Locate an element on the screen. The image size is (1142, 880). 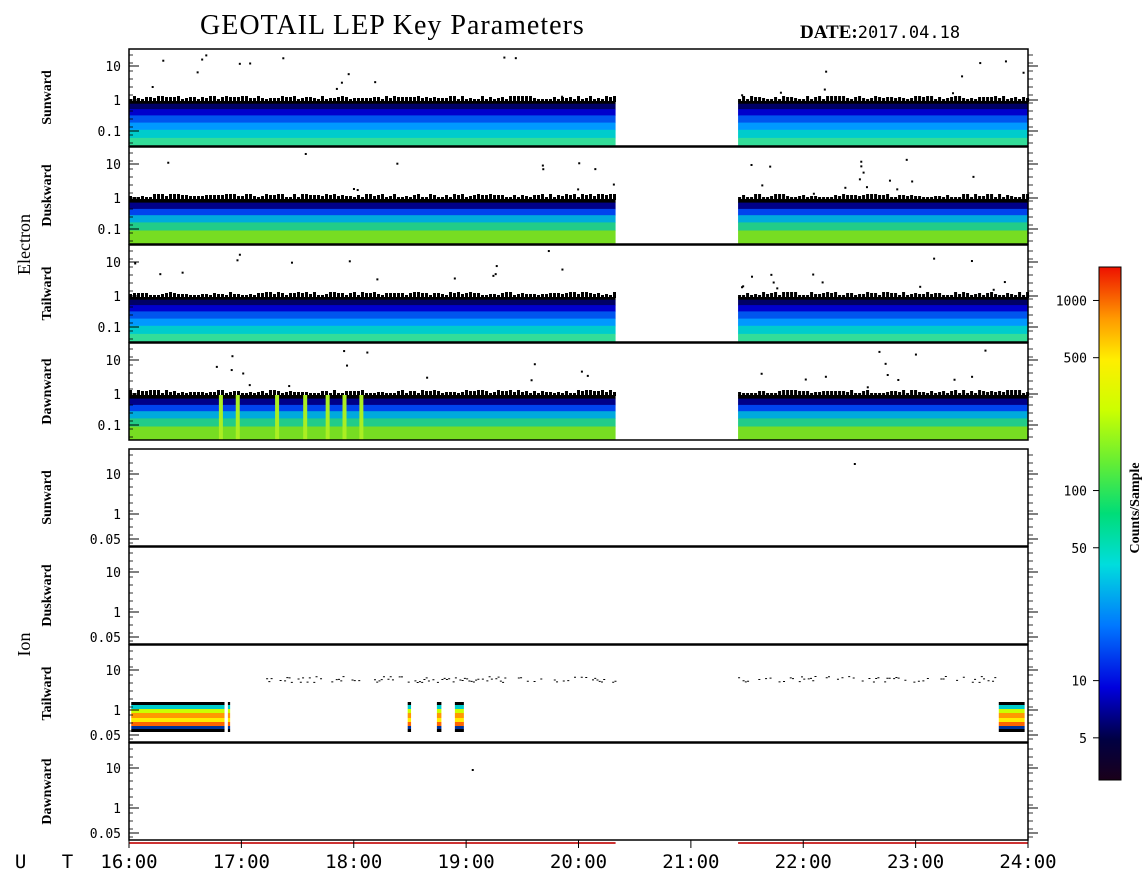
colorbar-gradient is located at coordinates (1110, 523).